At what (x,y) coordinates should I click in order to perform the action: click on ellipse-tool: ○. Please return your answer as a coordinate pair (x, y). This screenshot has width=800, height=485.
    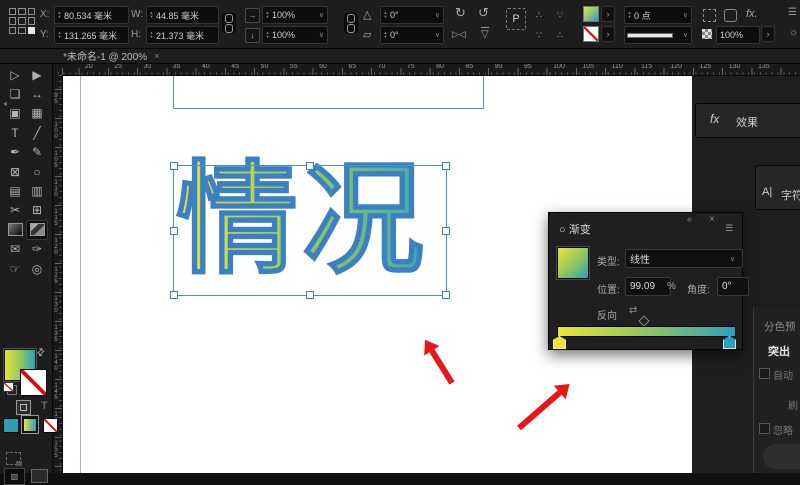
    Looking at the image, I should click on (37, 171).